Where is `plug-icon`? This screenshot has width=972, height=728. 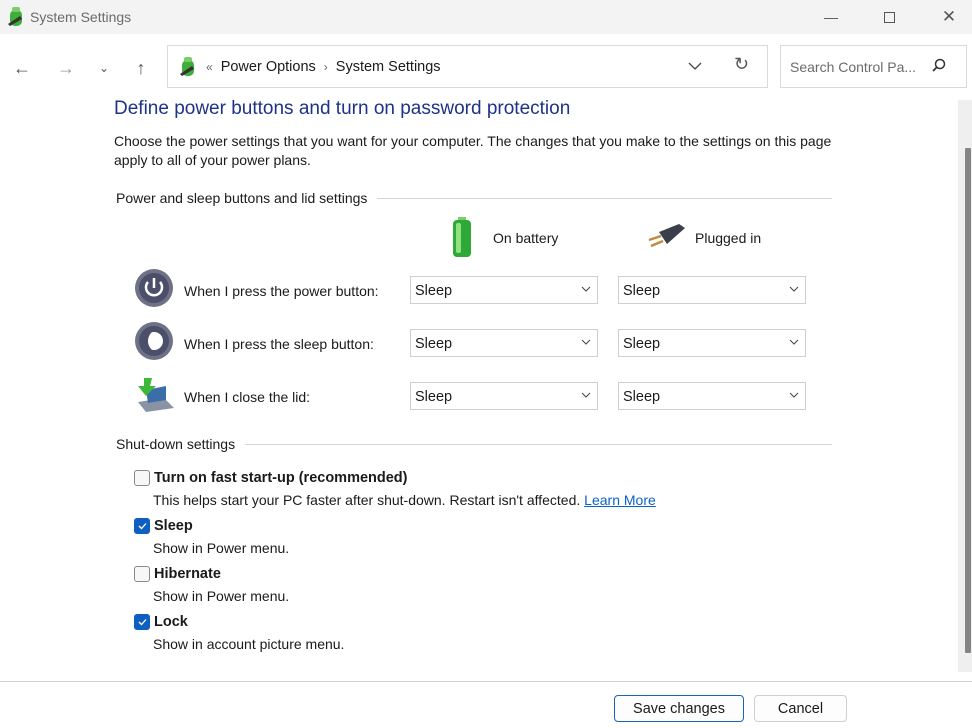
plug-icon is located at coordinates (666, 236).